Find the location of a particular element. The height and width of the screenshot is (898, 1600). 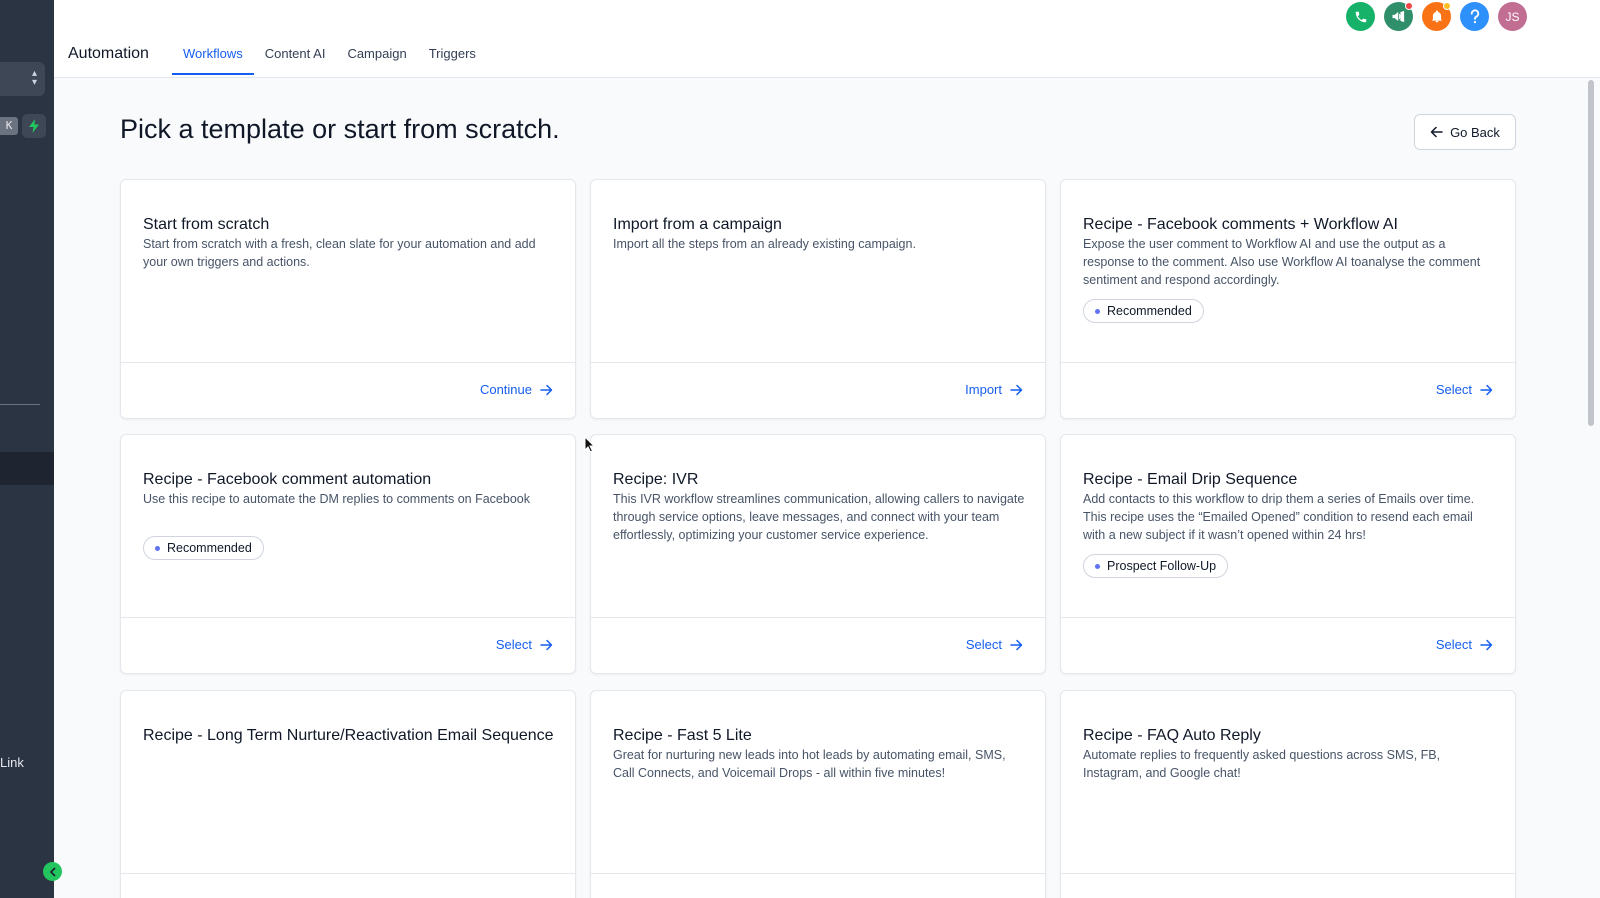

phone-button is located at coordinates (1360, 16).